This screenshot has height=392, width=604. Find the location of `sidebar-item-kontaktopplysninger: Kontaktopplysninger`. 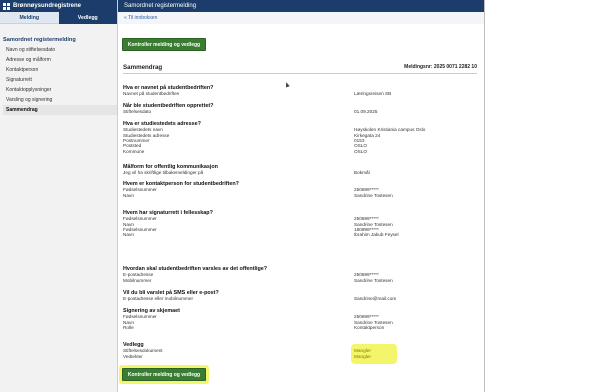

sidebar-item-kontaktopplysninger: Kontaktopplysninger is located at coordinates (60, 90).